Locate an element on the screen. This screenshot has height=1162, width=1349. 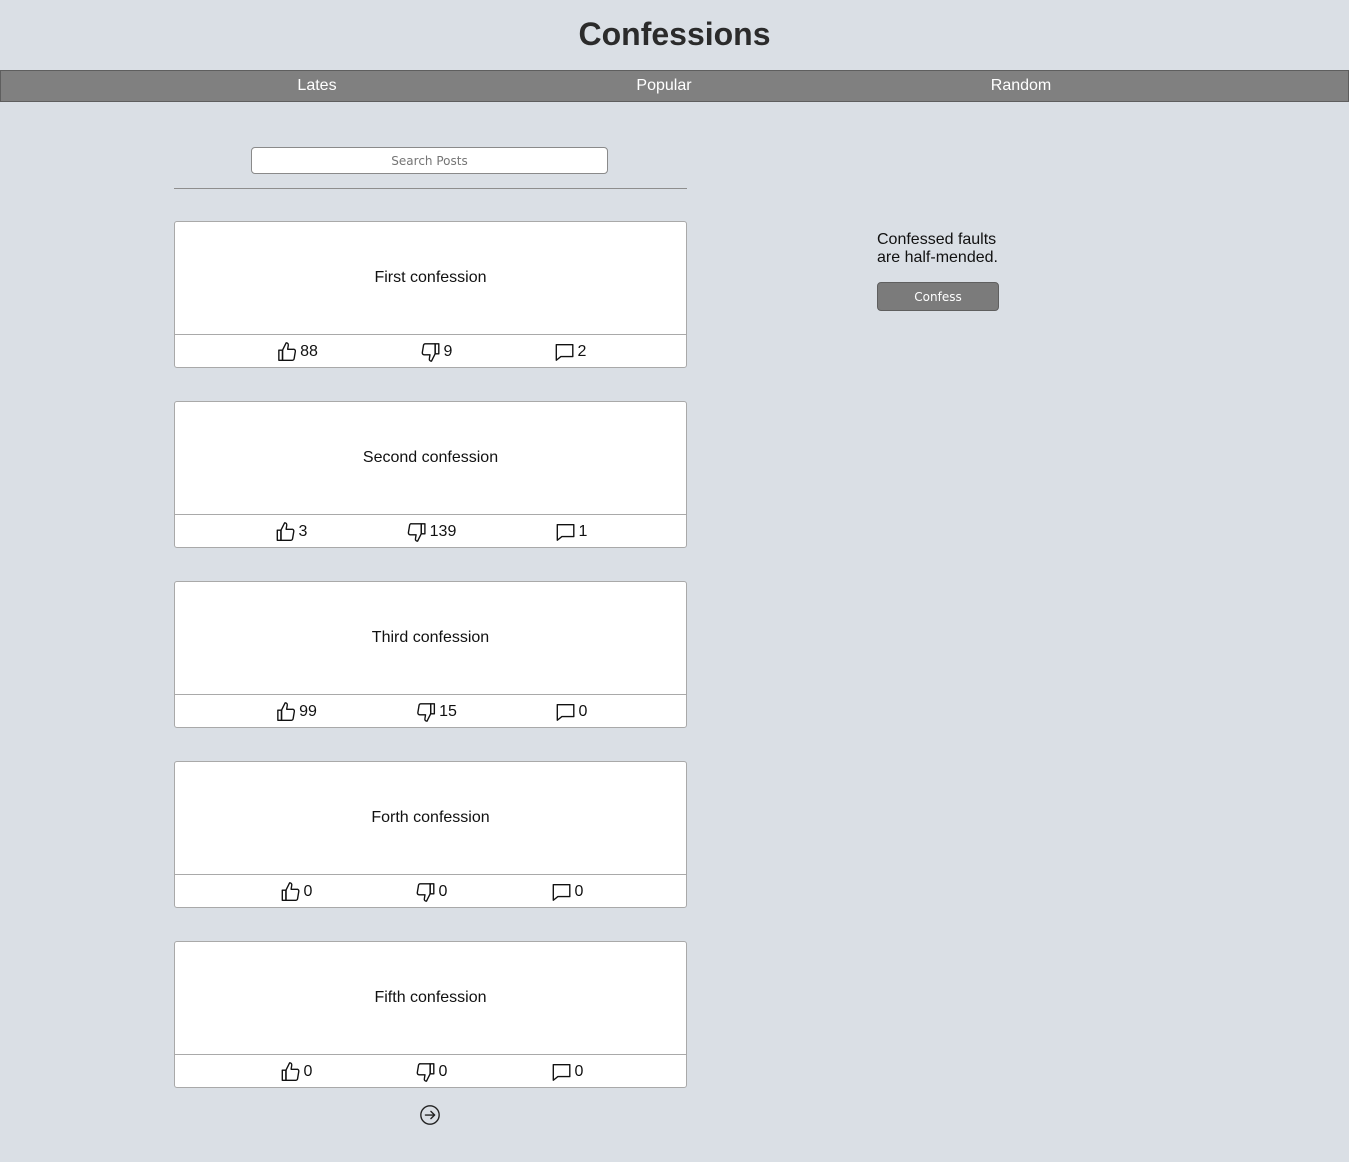
confess-button: Confess is located at coordinates (938, 296).